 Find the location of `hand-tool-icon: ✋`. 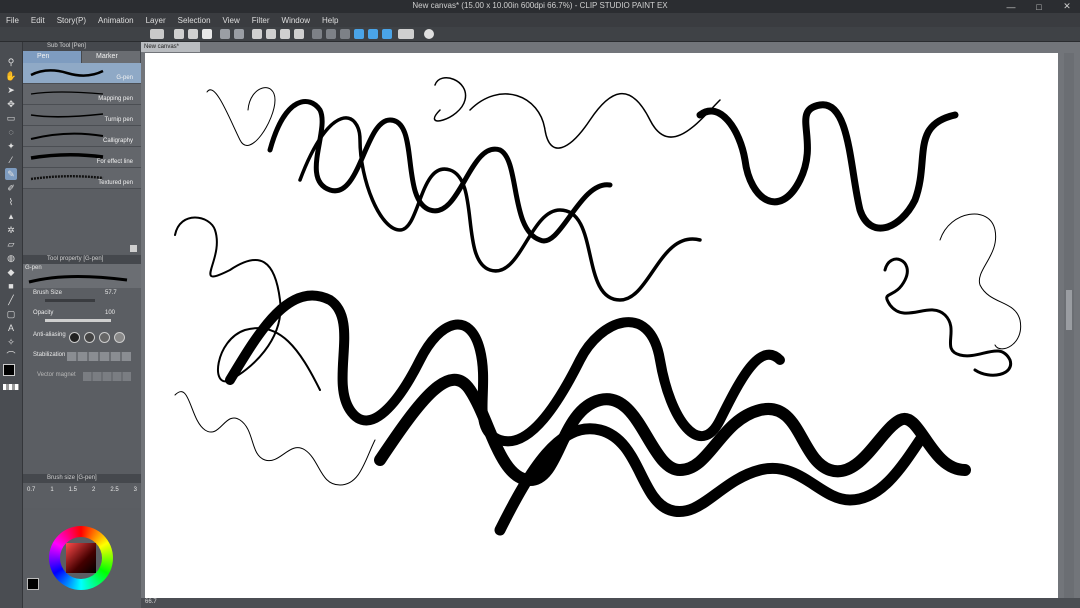

hand-tool-icon: ✋ is located at coordinates (11, 76).